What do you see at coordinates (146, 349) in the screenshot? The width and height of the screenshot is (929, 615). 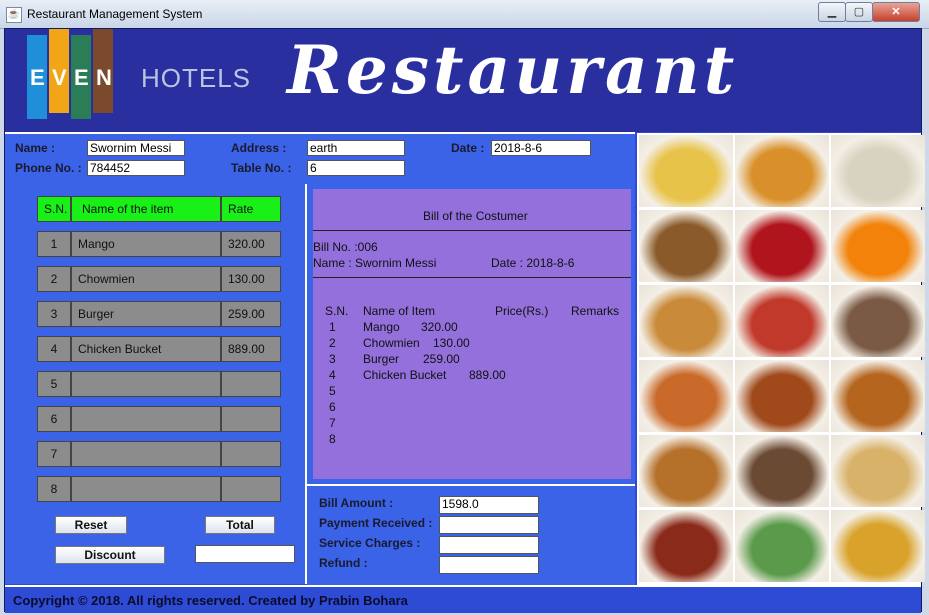 I see `order-row-4-item: Chicken Bucket` at bounding box center [146, 349].